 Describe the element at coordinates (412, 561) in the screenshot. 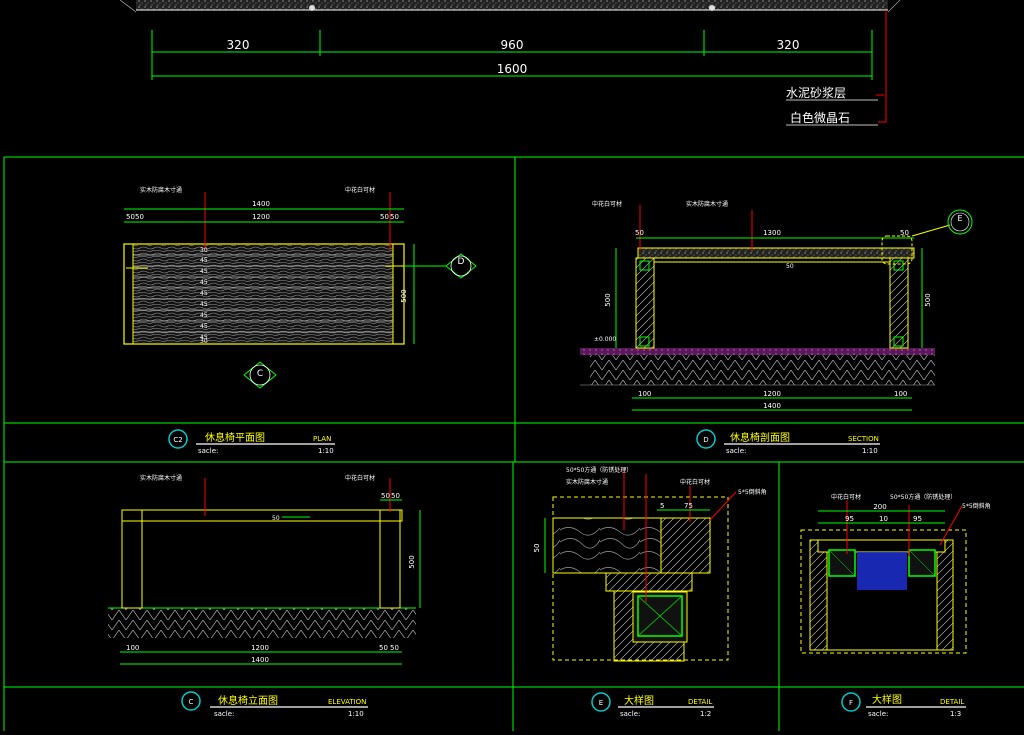

I see `elevation-dim: 500` at that location.